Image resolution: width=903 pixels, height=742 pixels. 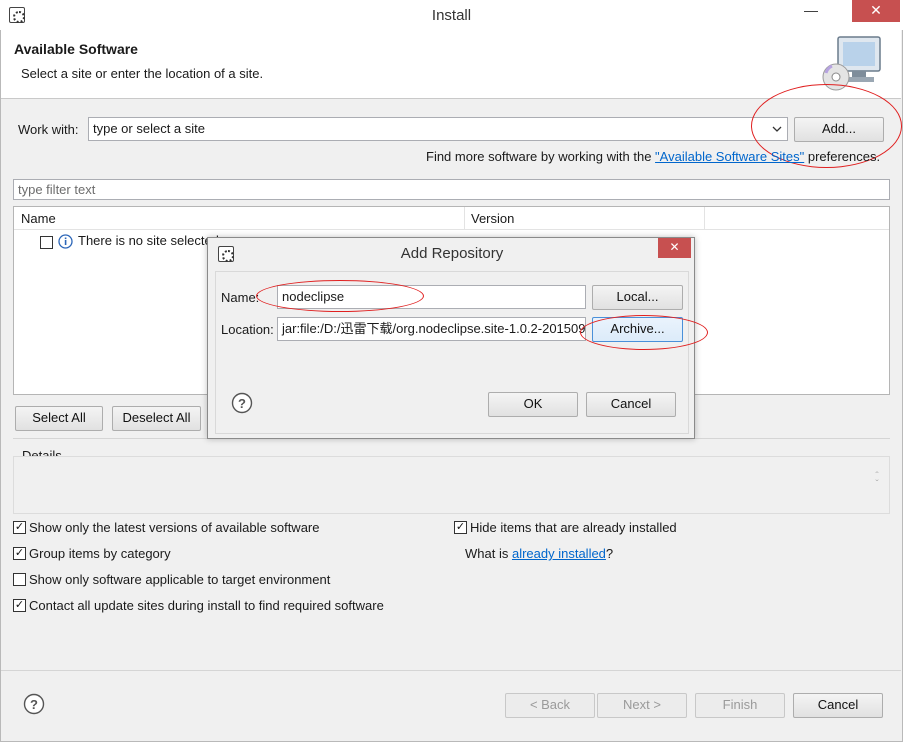 What do you see at coordinates (59, 418) in the screenshot?
I see `select-all-button: Select All` at bounding box center [59, 418].